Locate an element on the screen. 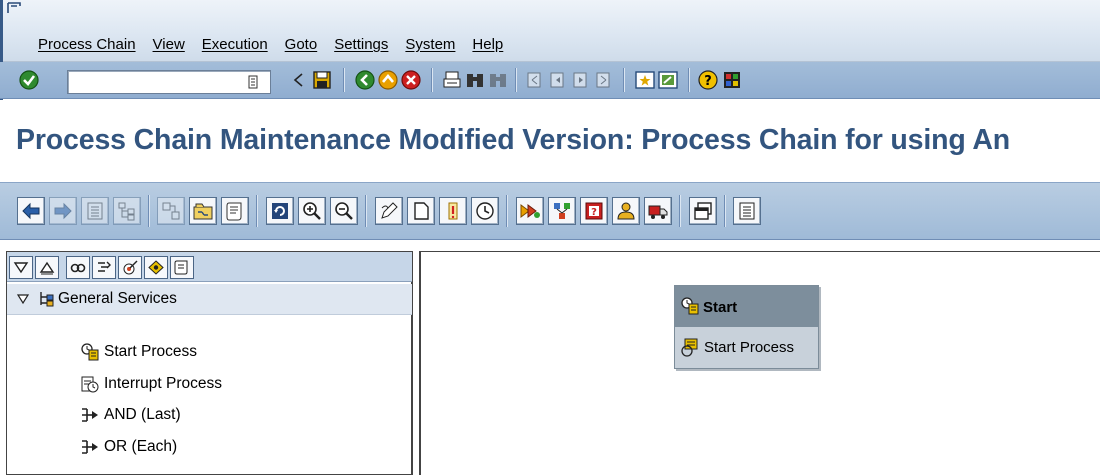 This screenshot has height=475, width=1100. settings-list-icon is located at coordinates (747, 211).